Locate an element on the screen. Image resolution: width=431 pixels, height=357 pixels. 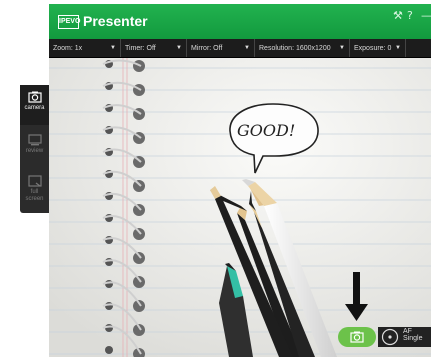
app-title: Presenter is located at coordinates (115, 21).